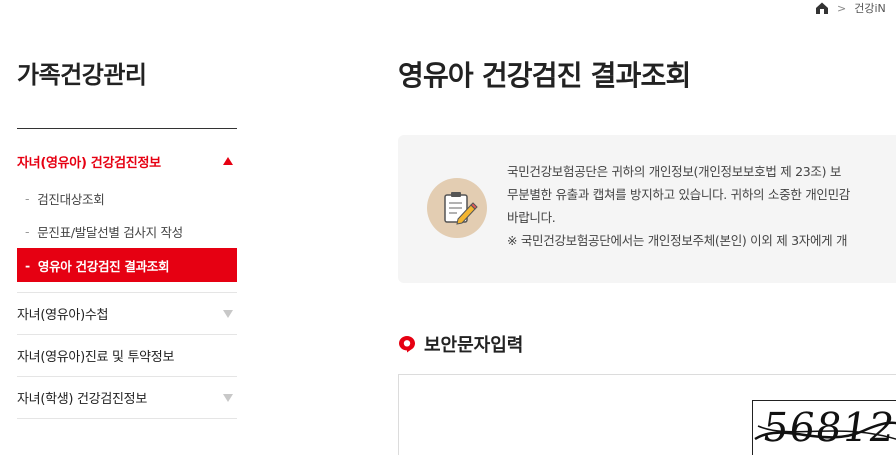  Describe the element at coordinates (474, 345) in the screenshot. I see `section-title-label: 보안문자입력` at that location.